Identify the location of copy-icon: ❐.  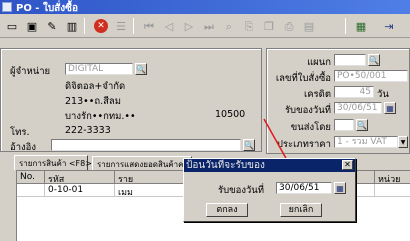
(269, 26).